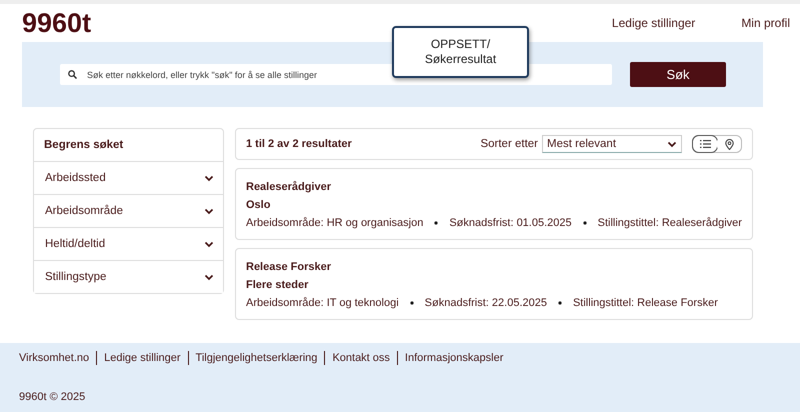 Image resolution: width=800 pixels, height=412 pixels. Describe the element at coordinates (645, 303) in the screenshot. I see `job-detail: Stillingstittel: Release Forsker` at that location.